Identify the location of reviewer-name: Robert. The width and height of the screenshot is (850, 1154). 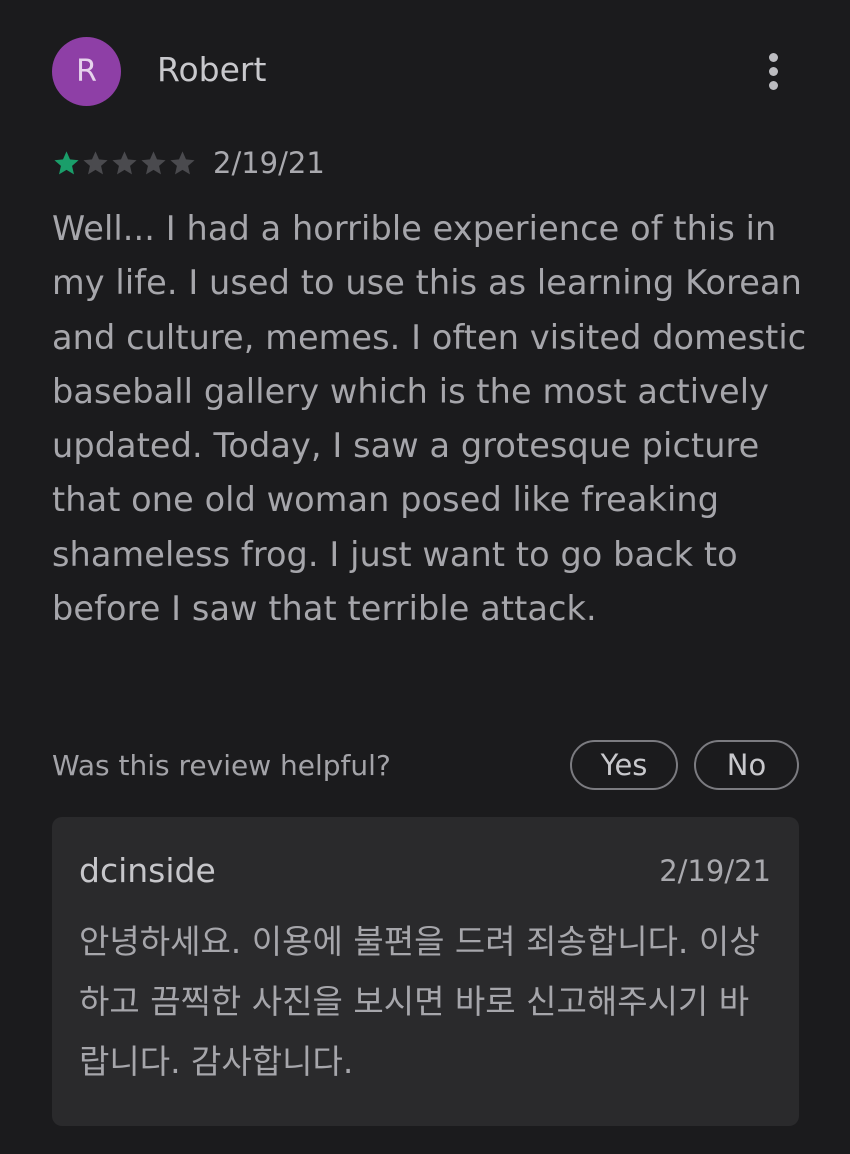
(212, 69).